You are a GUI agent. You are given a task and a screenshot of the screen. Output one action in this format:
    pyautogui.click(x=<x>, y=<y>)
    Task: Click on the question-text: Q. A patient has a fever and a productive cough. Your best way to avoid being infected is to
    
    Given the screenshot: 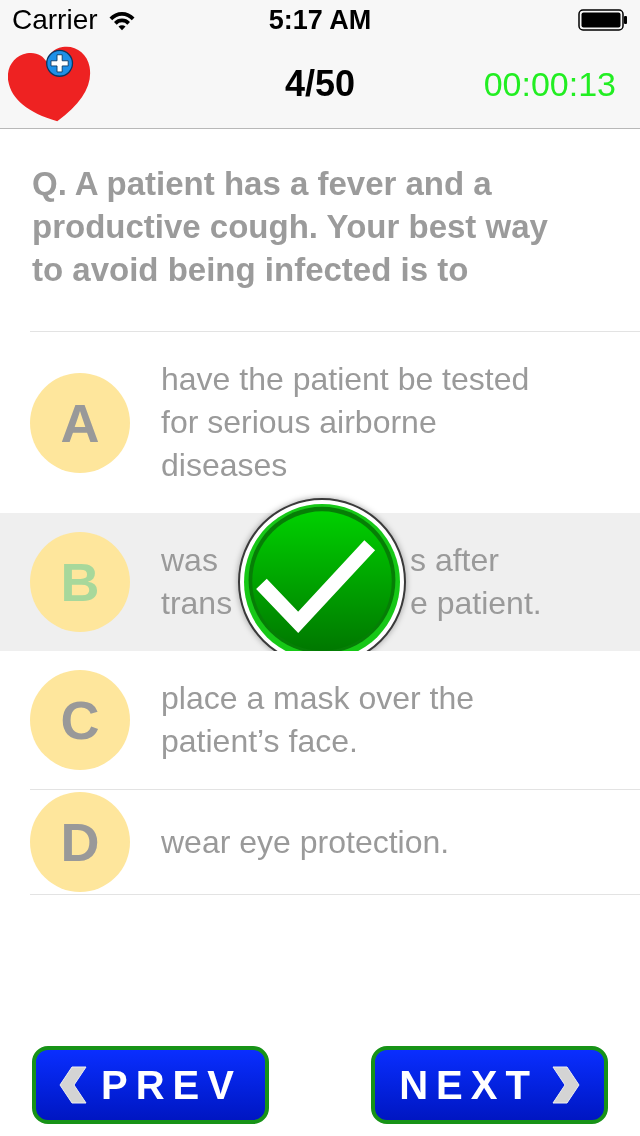 What is the action you would take?
    pyautogui.click(x=290, y=227)
    